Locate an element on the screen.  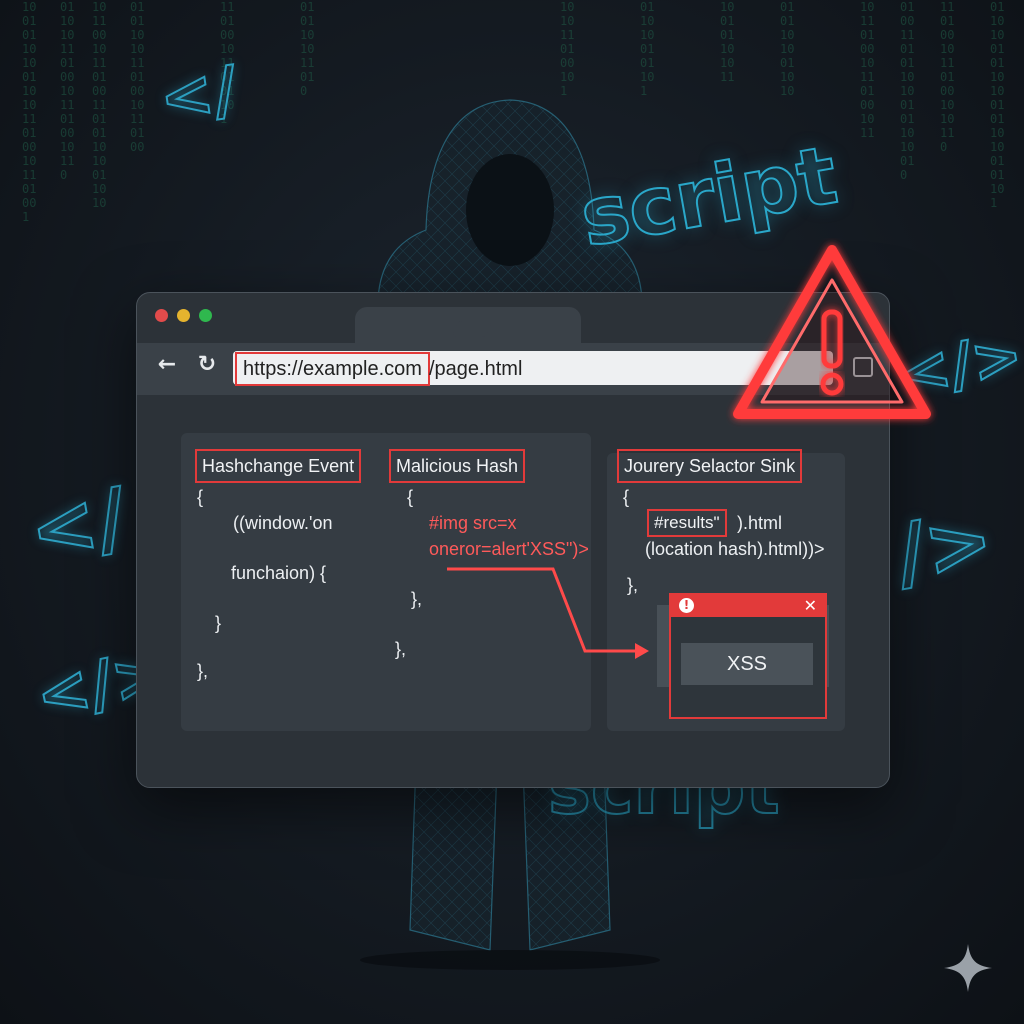
dialog-message: XSS is located at coordinates (747, 664).